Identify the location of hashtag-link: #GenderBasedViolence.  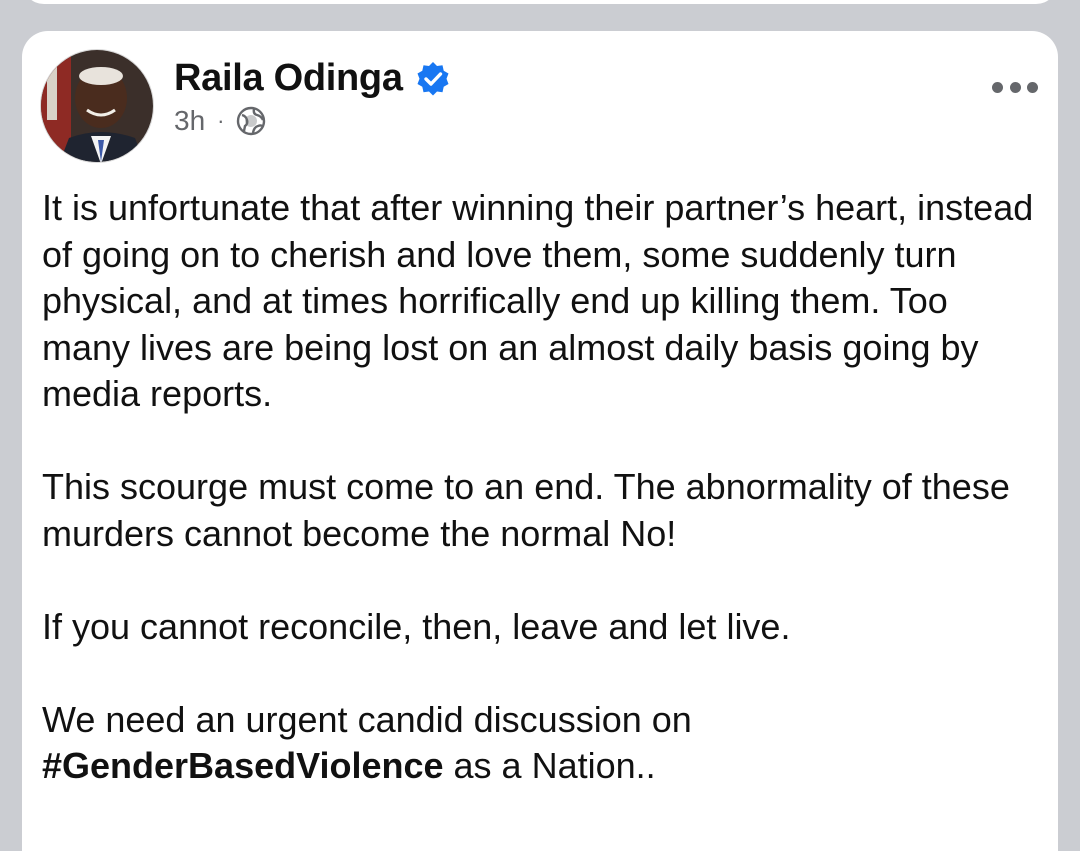
(243, 765).